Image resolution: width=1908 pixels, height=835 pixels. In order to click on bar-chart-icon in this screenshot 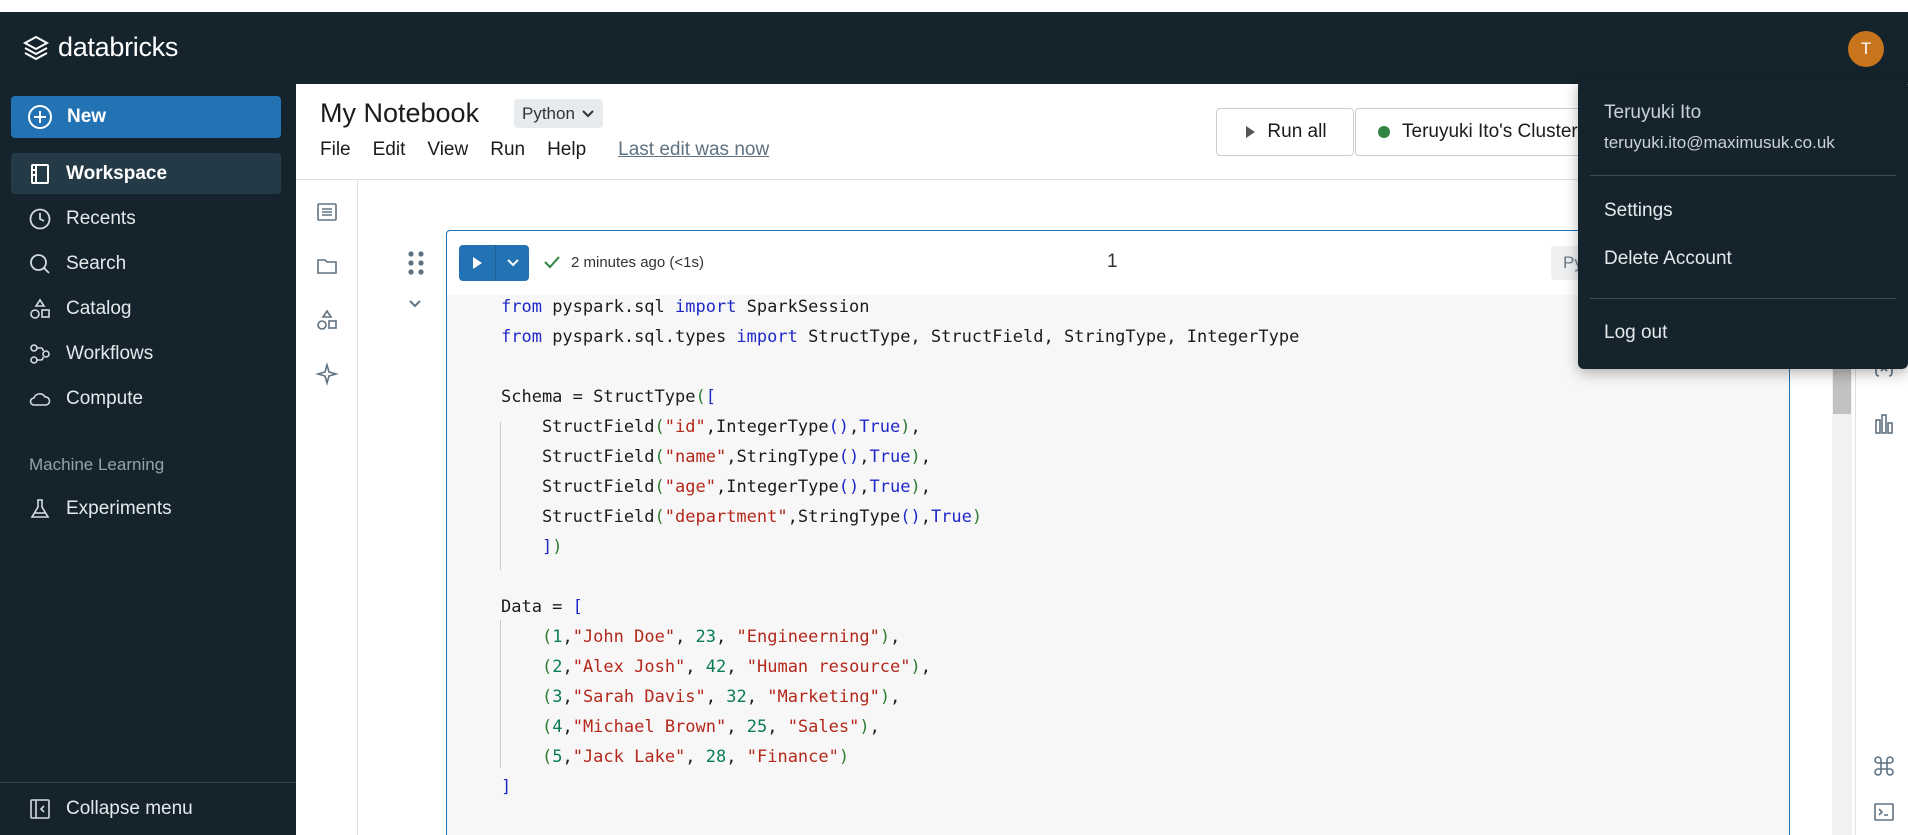, I will do `click(1884, 424)`.